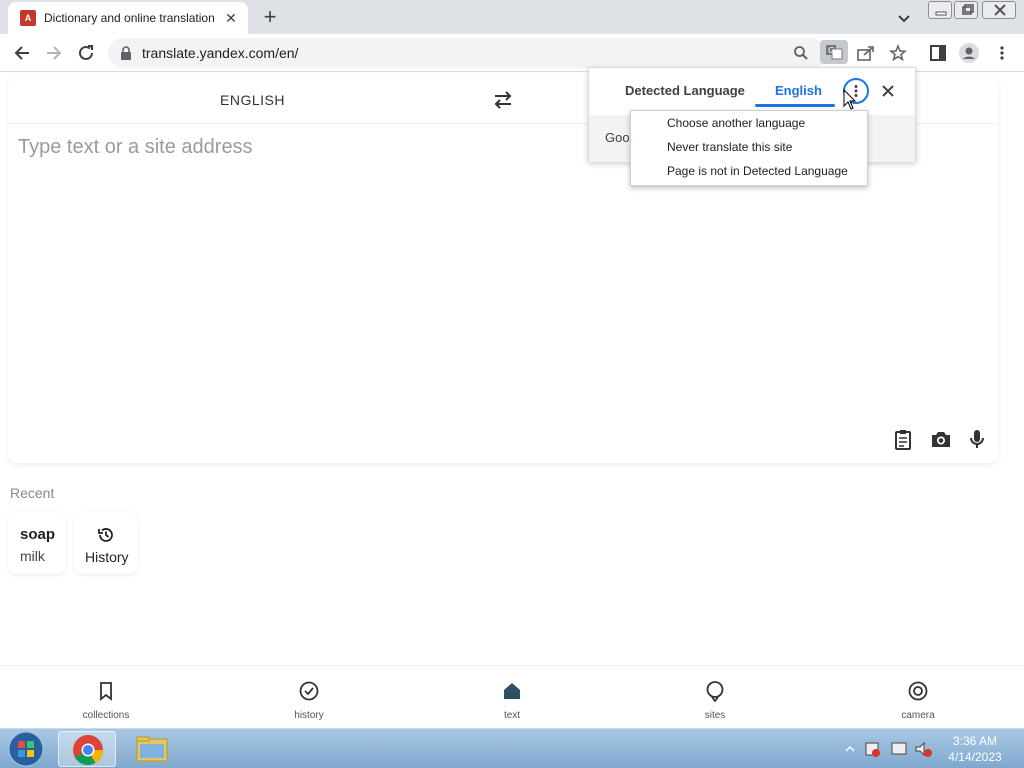  I want to click on menu-icon, so click(1002, 53).